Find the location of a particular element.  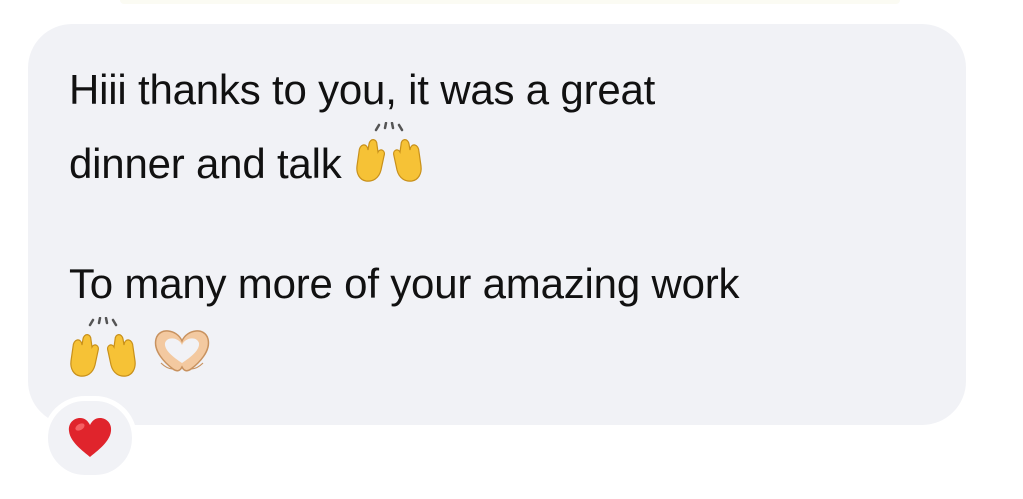

message-line-3: To many more of your amazing work is located at coordinates (497, 284).